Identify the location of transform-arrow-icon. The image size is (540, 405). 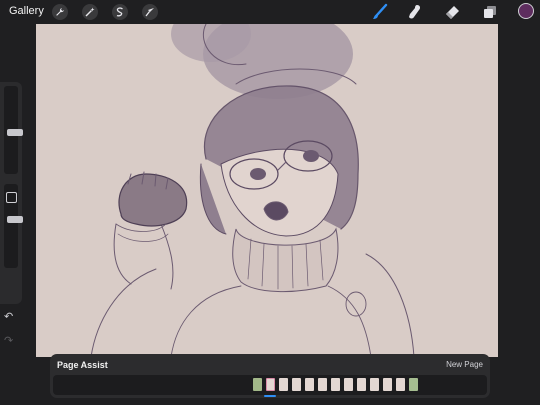
(150, 12).